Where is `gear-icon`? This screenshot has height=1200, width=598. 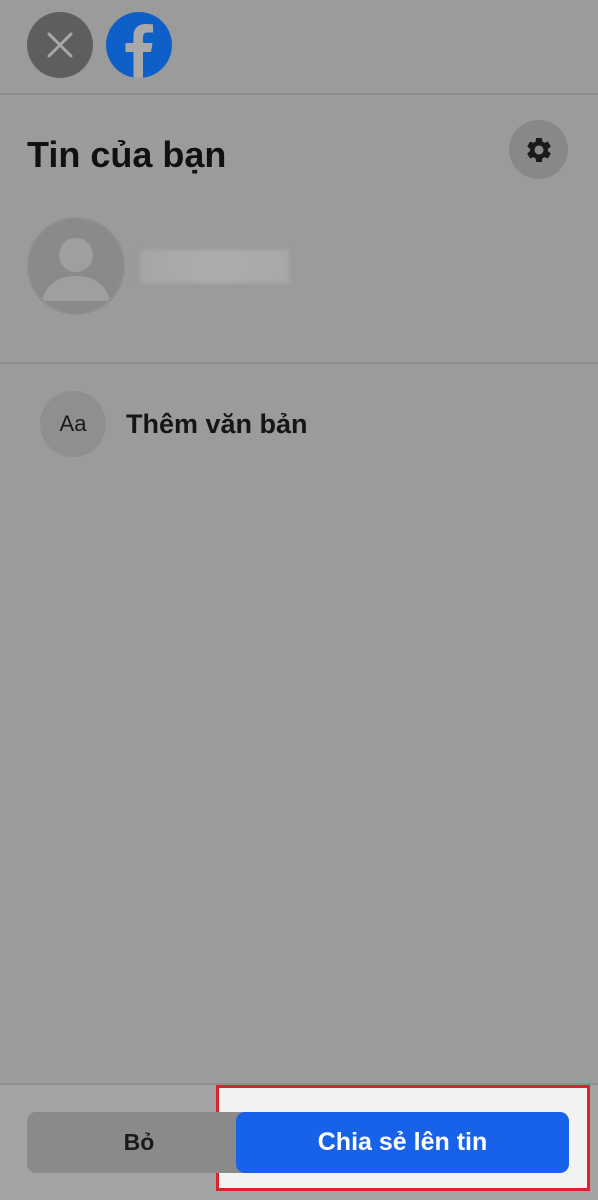 gear-icon is located at coordinates (538, 149).